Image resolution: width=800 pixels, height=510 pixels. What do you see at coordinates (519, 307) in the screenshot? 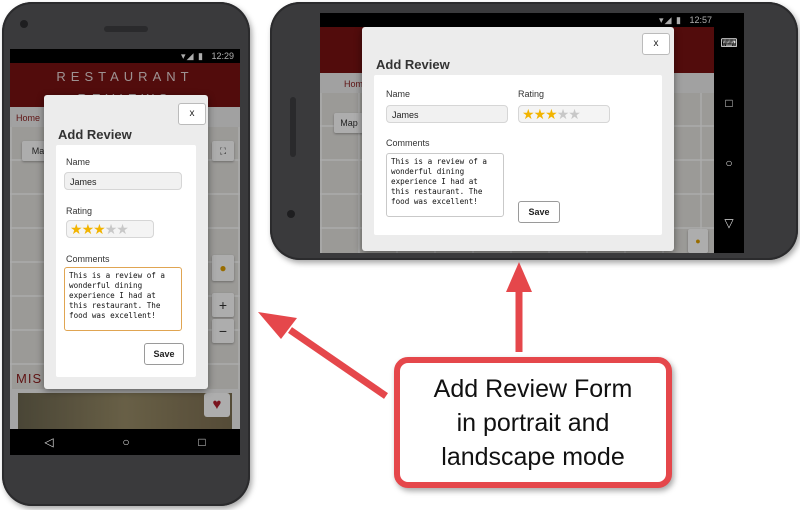
I see `arrow-to-landscape` at bounding box center [519, 307].